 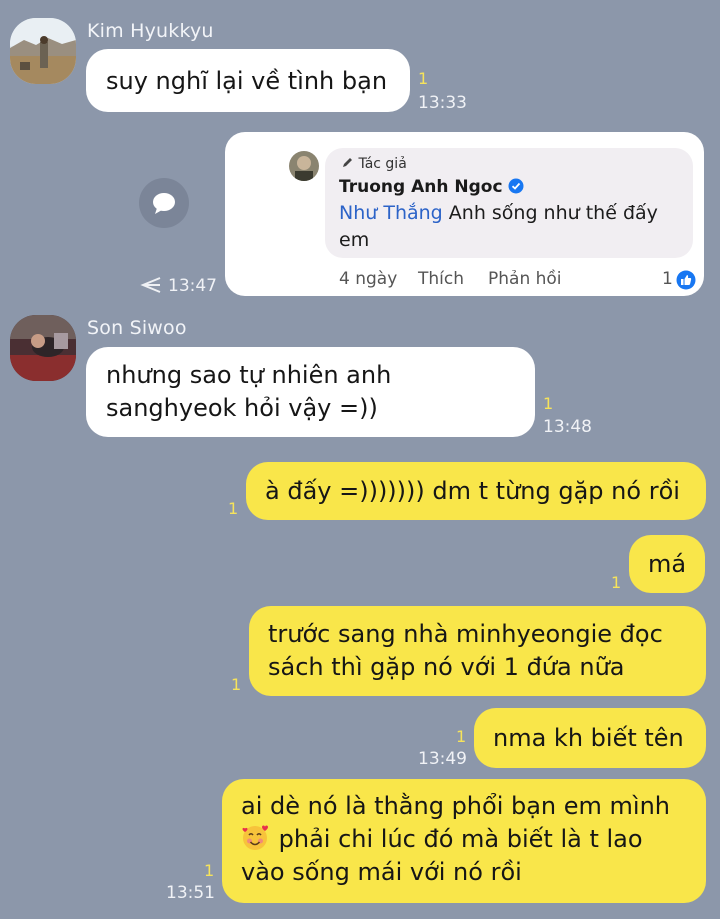 I want to click on message-time: 13:49, so click(x=442, y=759).